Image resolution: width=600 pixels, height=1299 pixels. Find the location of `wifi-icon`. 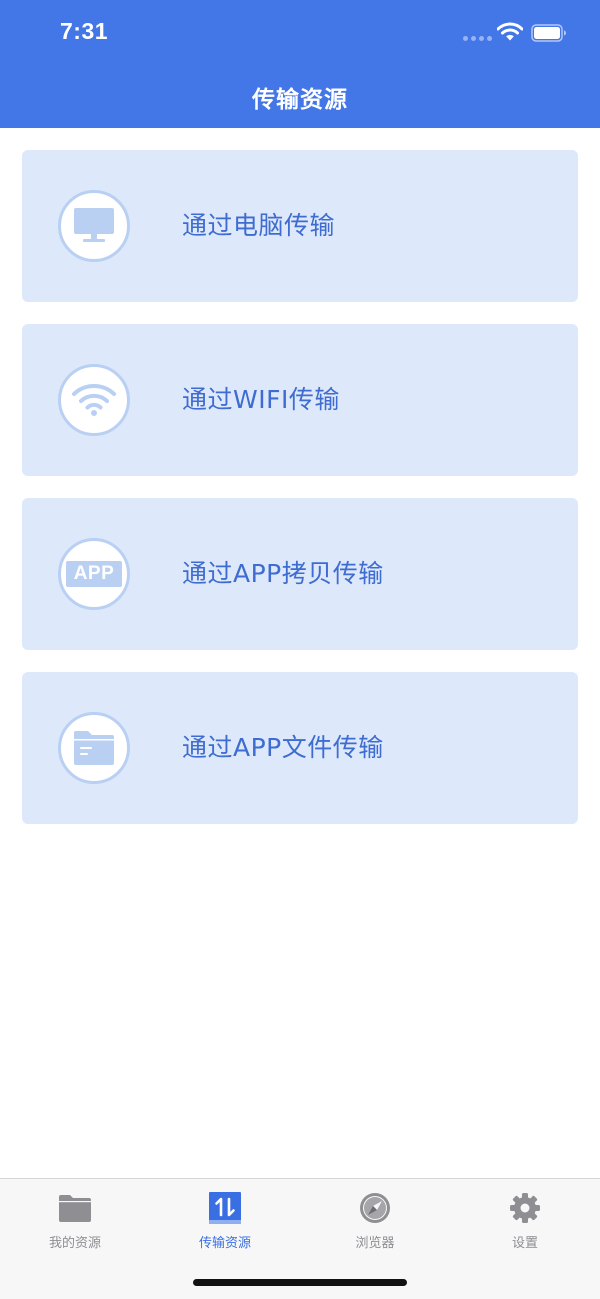

wifi-icon is located at coordinates (94, 400).